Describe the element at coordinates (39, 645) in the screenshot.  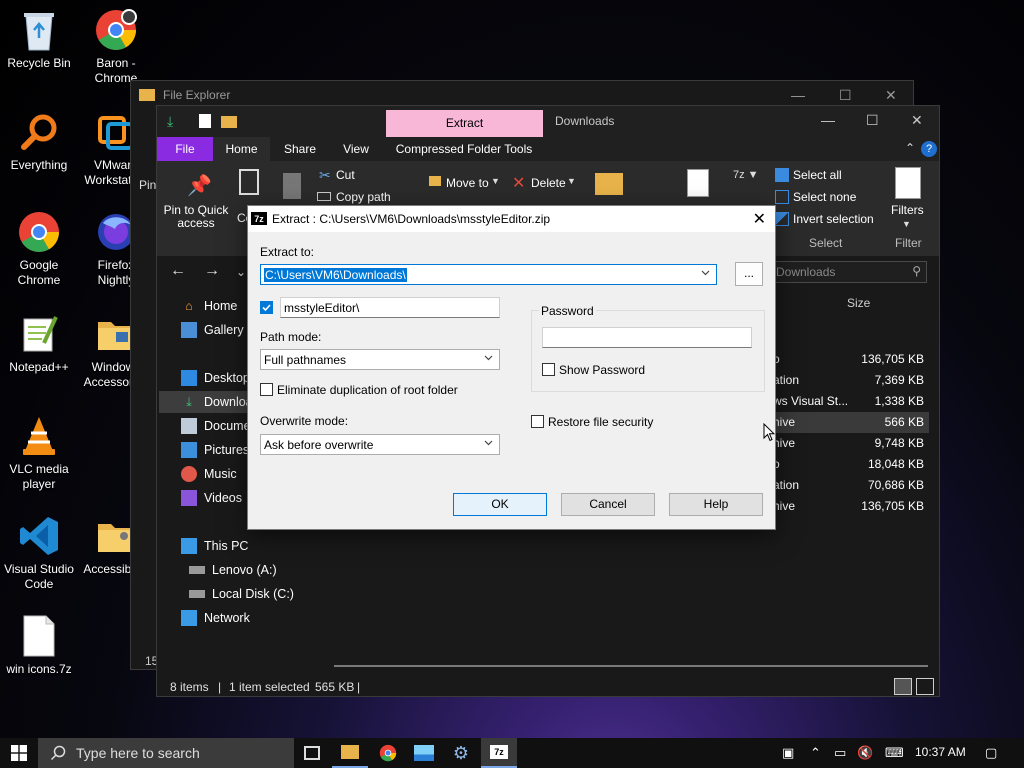
I see `desktop-icon-win-icons-7z: win icons.7z` at that location.